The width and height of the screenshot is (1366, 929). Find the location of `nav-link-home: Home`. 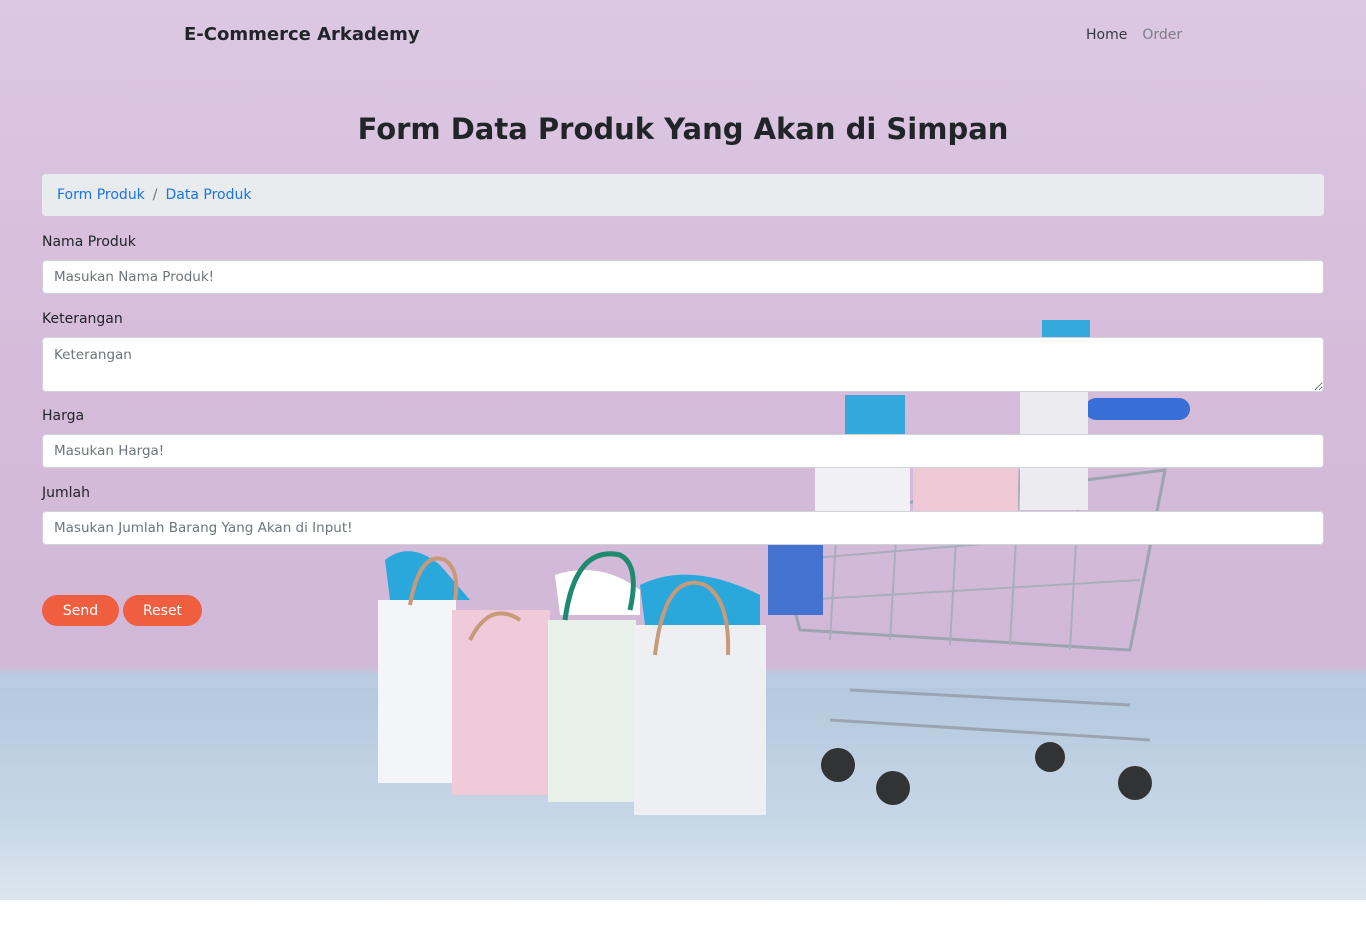

nav-link-home: Home is located at coordinates (1106, 35).